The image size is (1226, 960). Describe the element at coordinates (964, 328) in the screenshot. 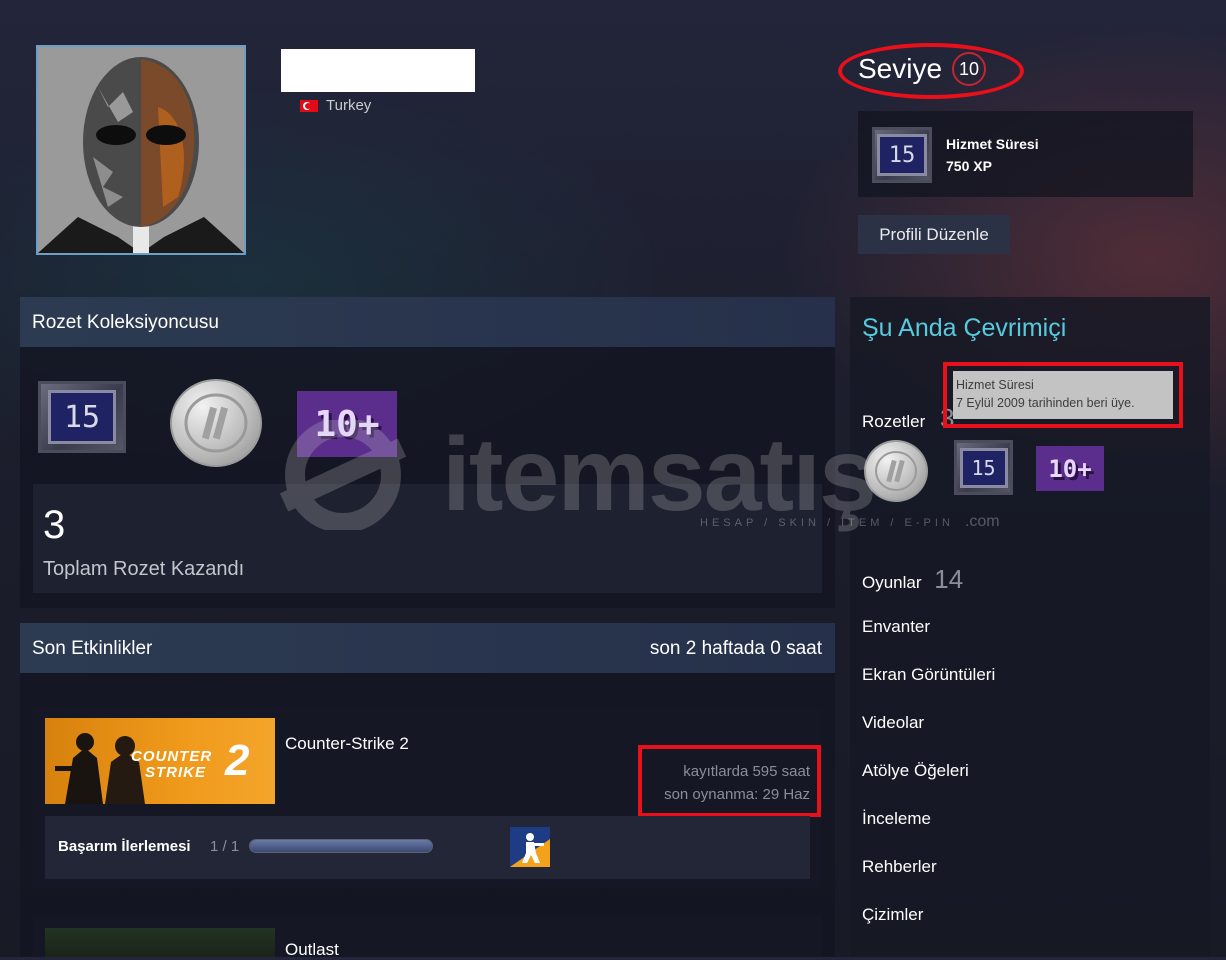

I see `online-status: Şu Anda Çevrimiçi` at that location.